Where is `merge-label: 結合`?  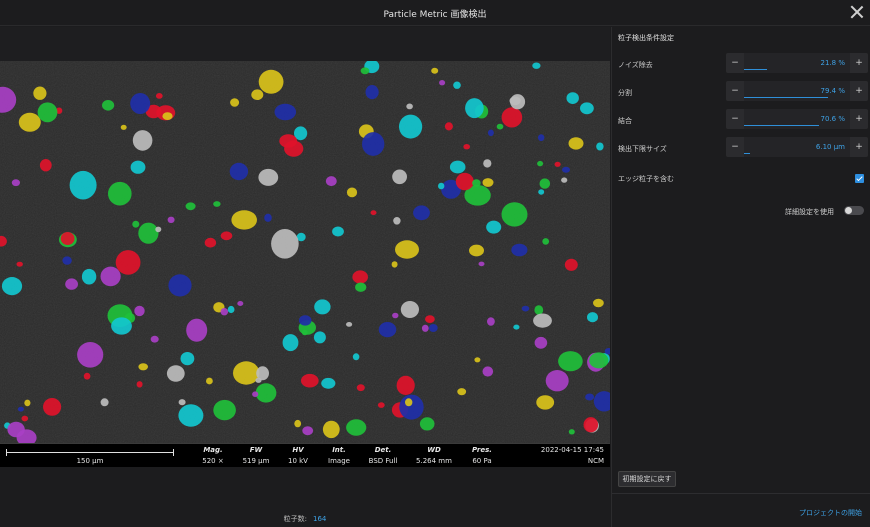 merge-label: 結合 is located at coordinates (625, 121).